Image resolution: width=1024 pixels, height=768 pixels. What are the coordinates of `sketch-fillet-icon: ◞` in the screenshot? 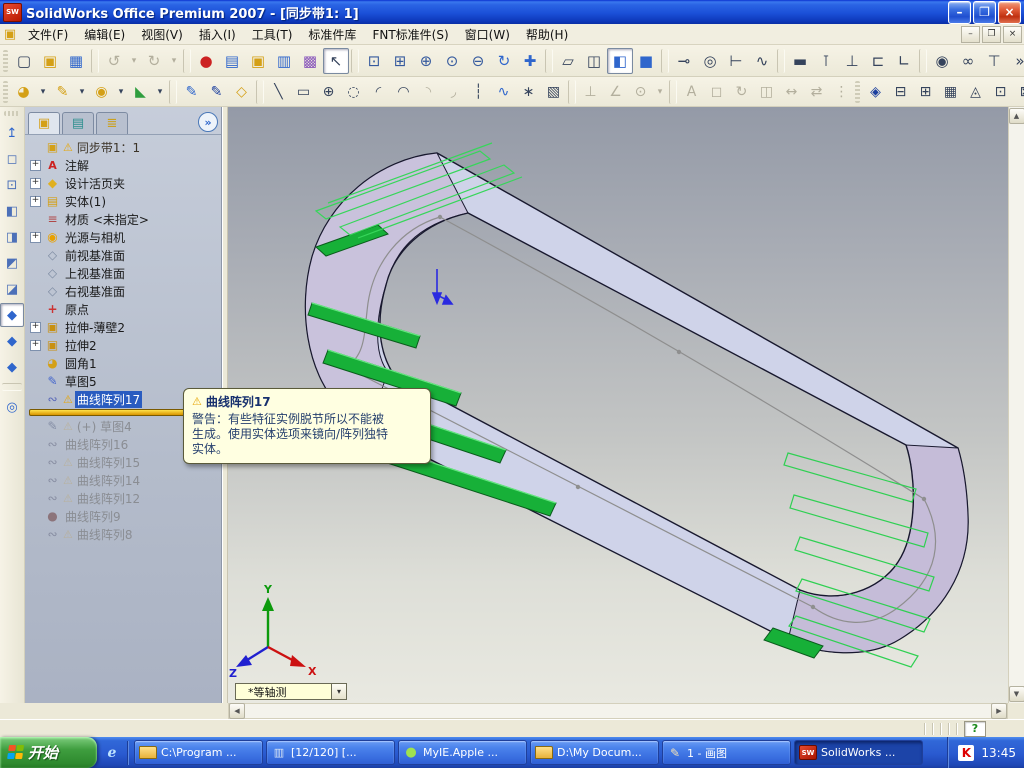 It's located at (453, 91).